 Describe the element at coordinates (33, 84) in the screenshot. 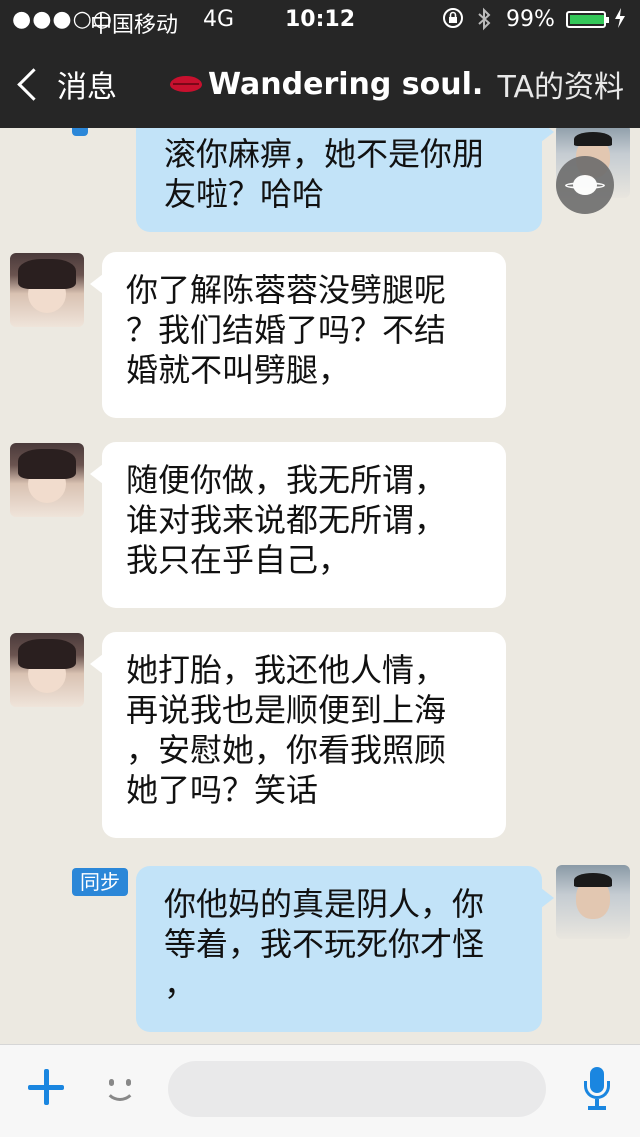

I see `chevron-left-icon` at that location.